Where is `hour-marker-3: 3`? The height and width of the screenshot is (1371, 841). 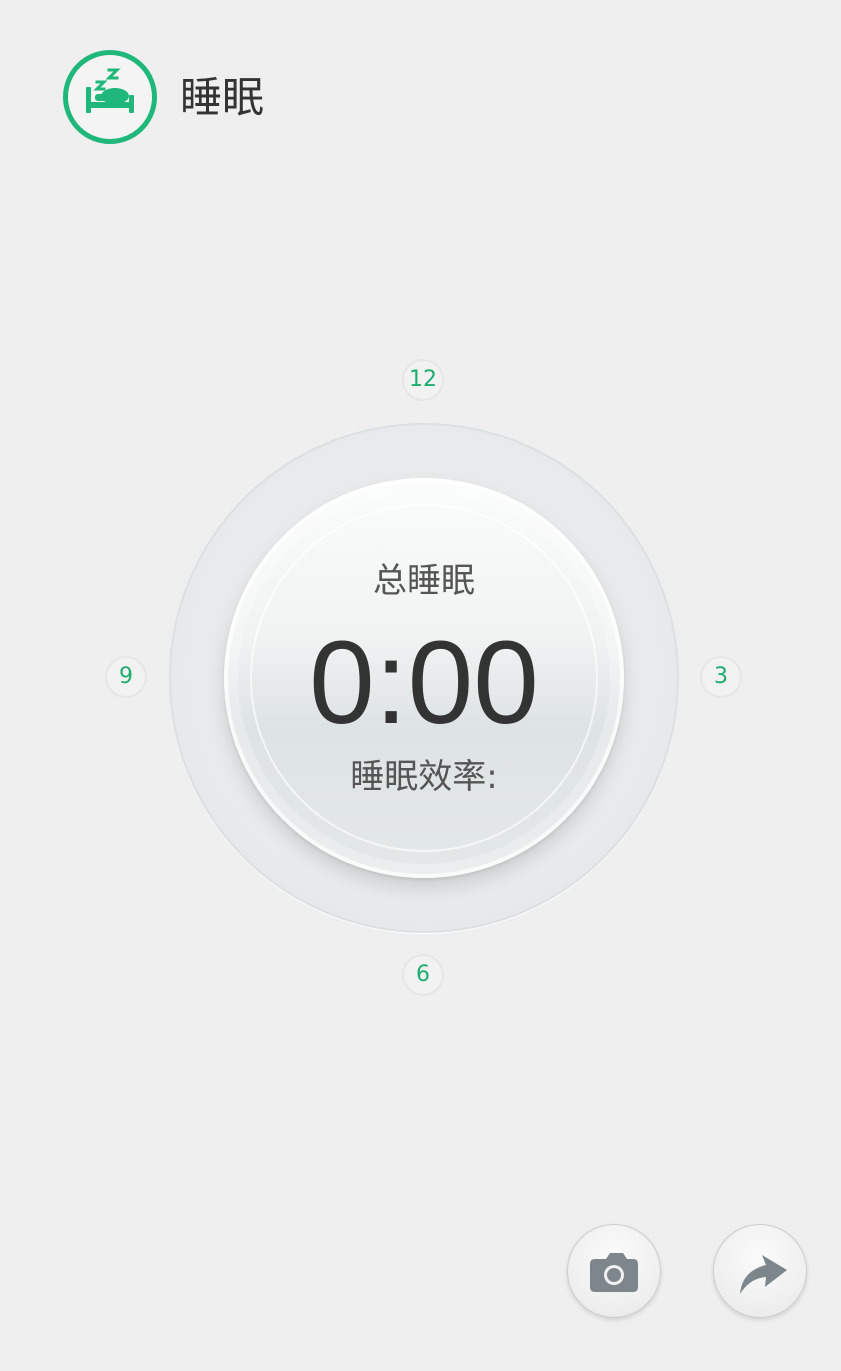
hour-marker-3: 3 is located at coordinates (721, 677).